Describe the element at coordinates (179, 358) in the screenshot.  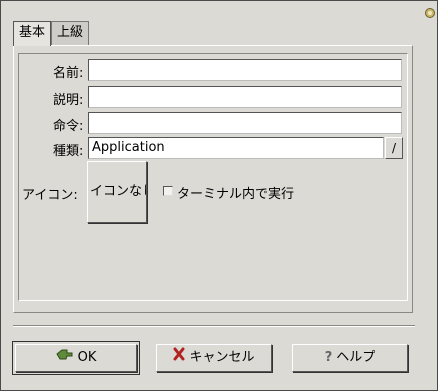
I see `cancel-x-icon` at that location.